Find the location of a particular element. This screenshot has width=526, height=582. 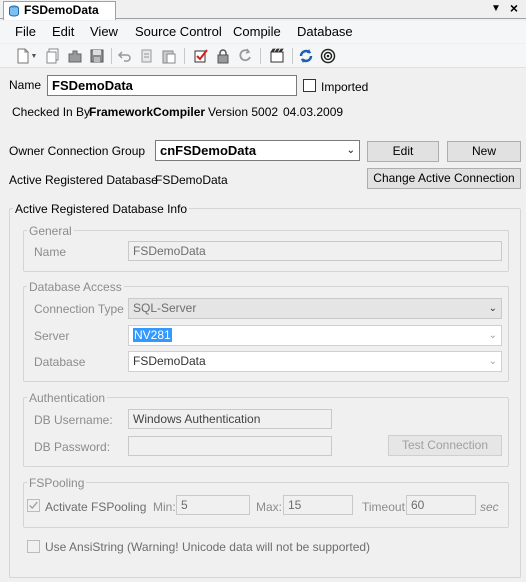

min-label: Min: is located at coordinates (164, 507).